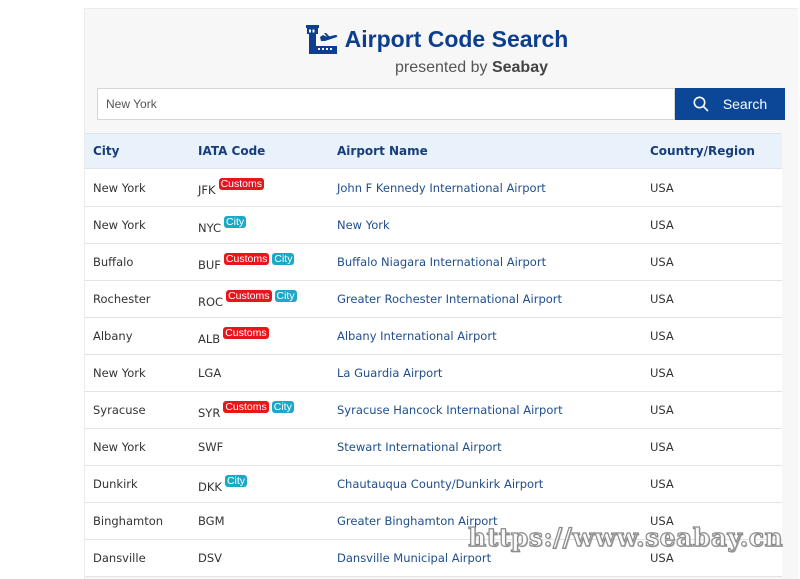  What do you see at coordinates (485, 225) in the screenshot?
I see `airport-name-link: New York` at bounding box center [485, 225].